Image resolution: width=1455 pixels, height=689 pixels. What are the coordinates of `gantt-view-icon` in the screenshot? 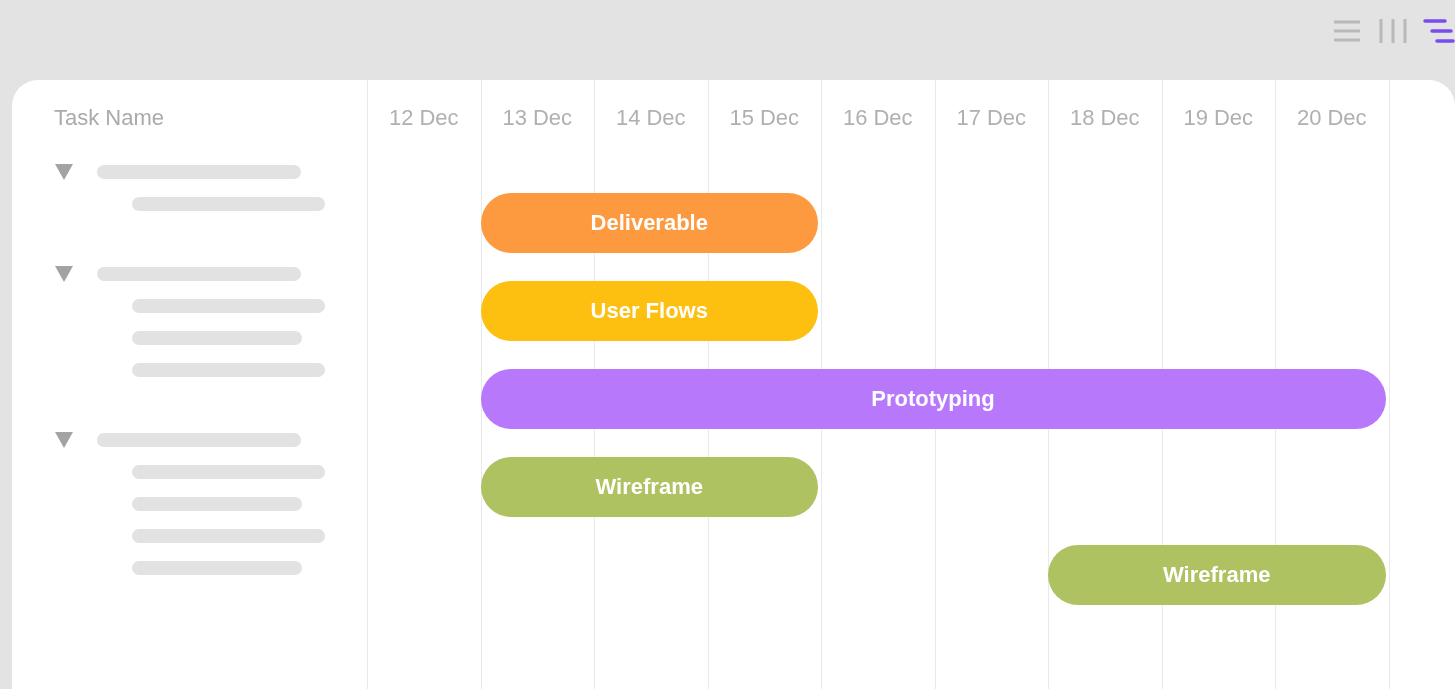 It's located at (1439, 31).